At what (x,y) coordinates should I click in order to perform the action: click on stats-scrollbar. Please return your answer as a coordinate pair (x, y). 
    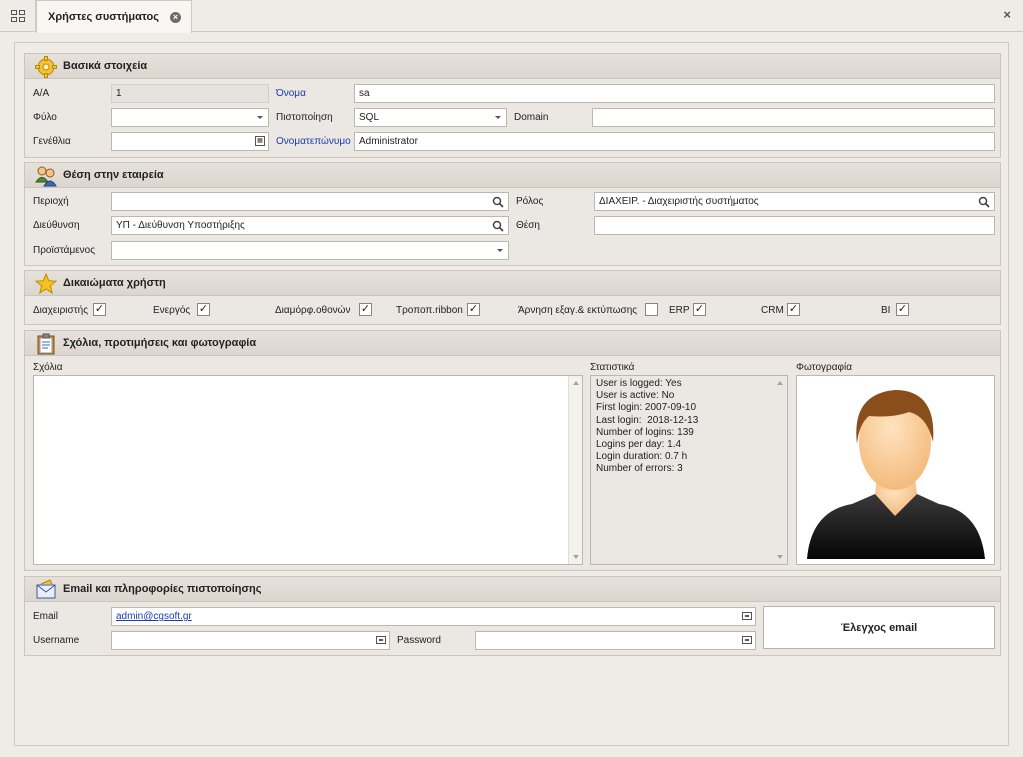
    Looking at the image, I should click on (780, 470).